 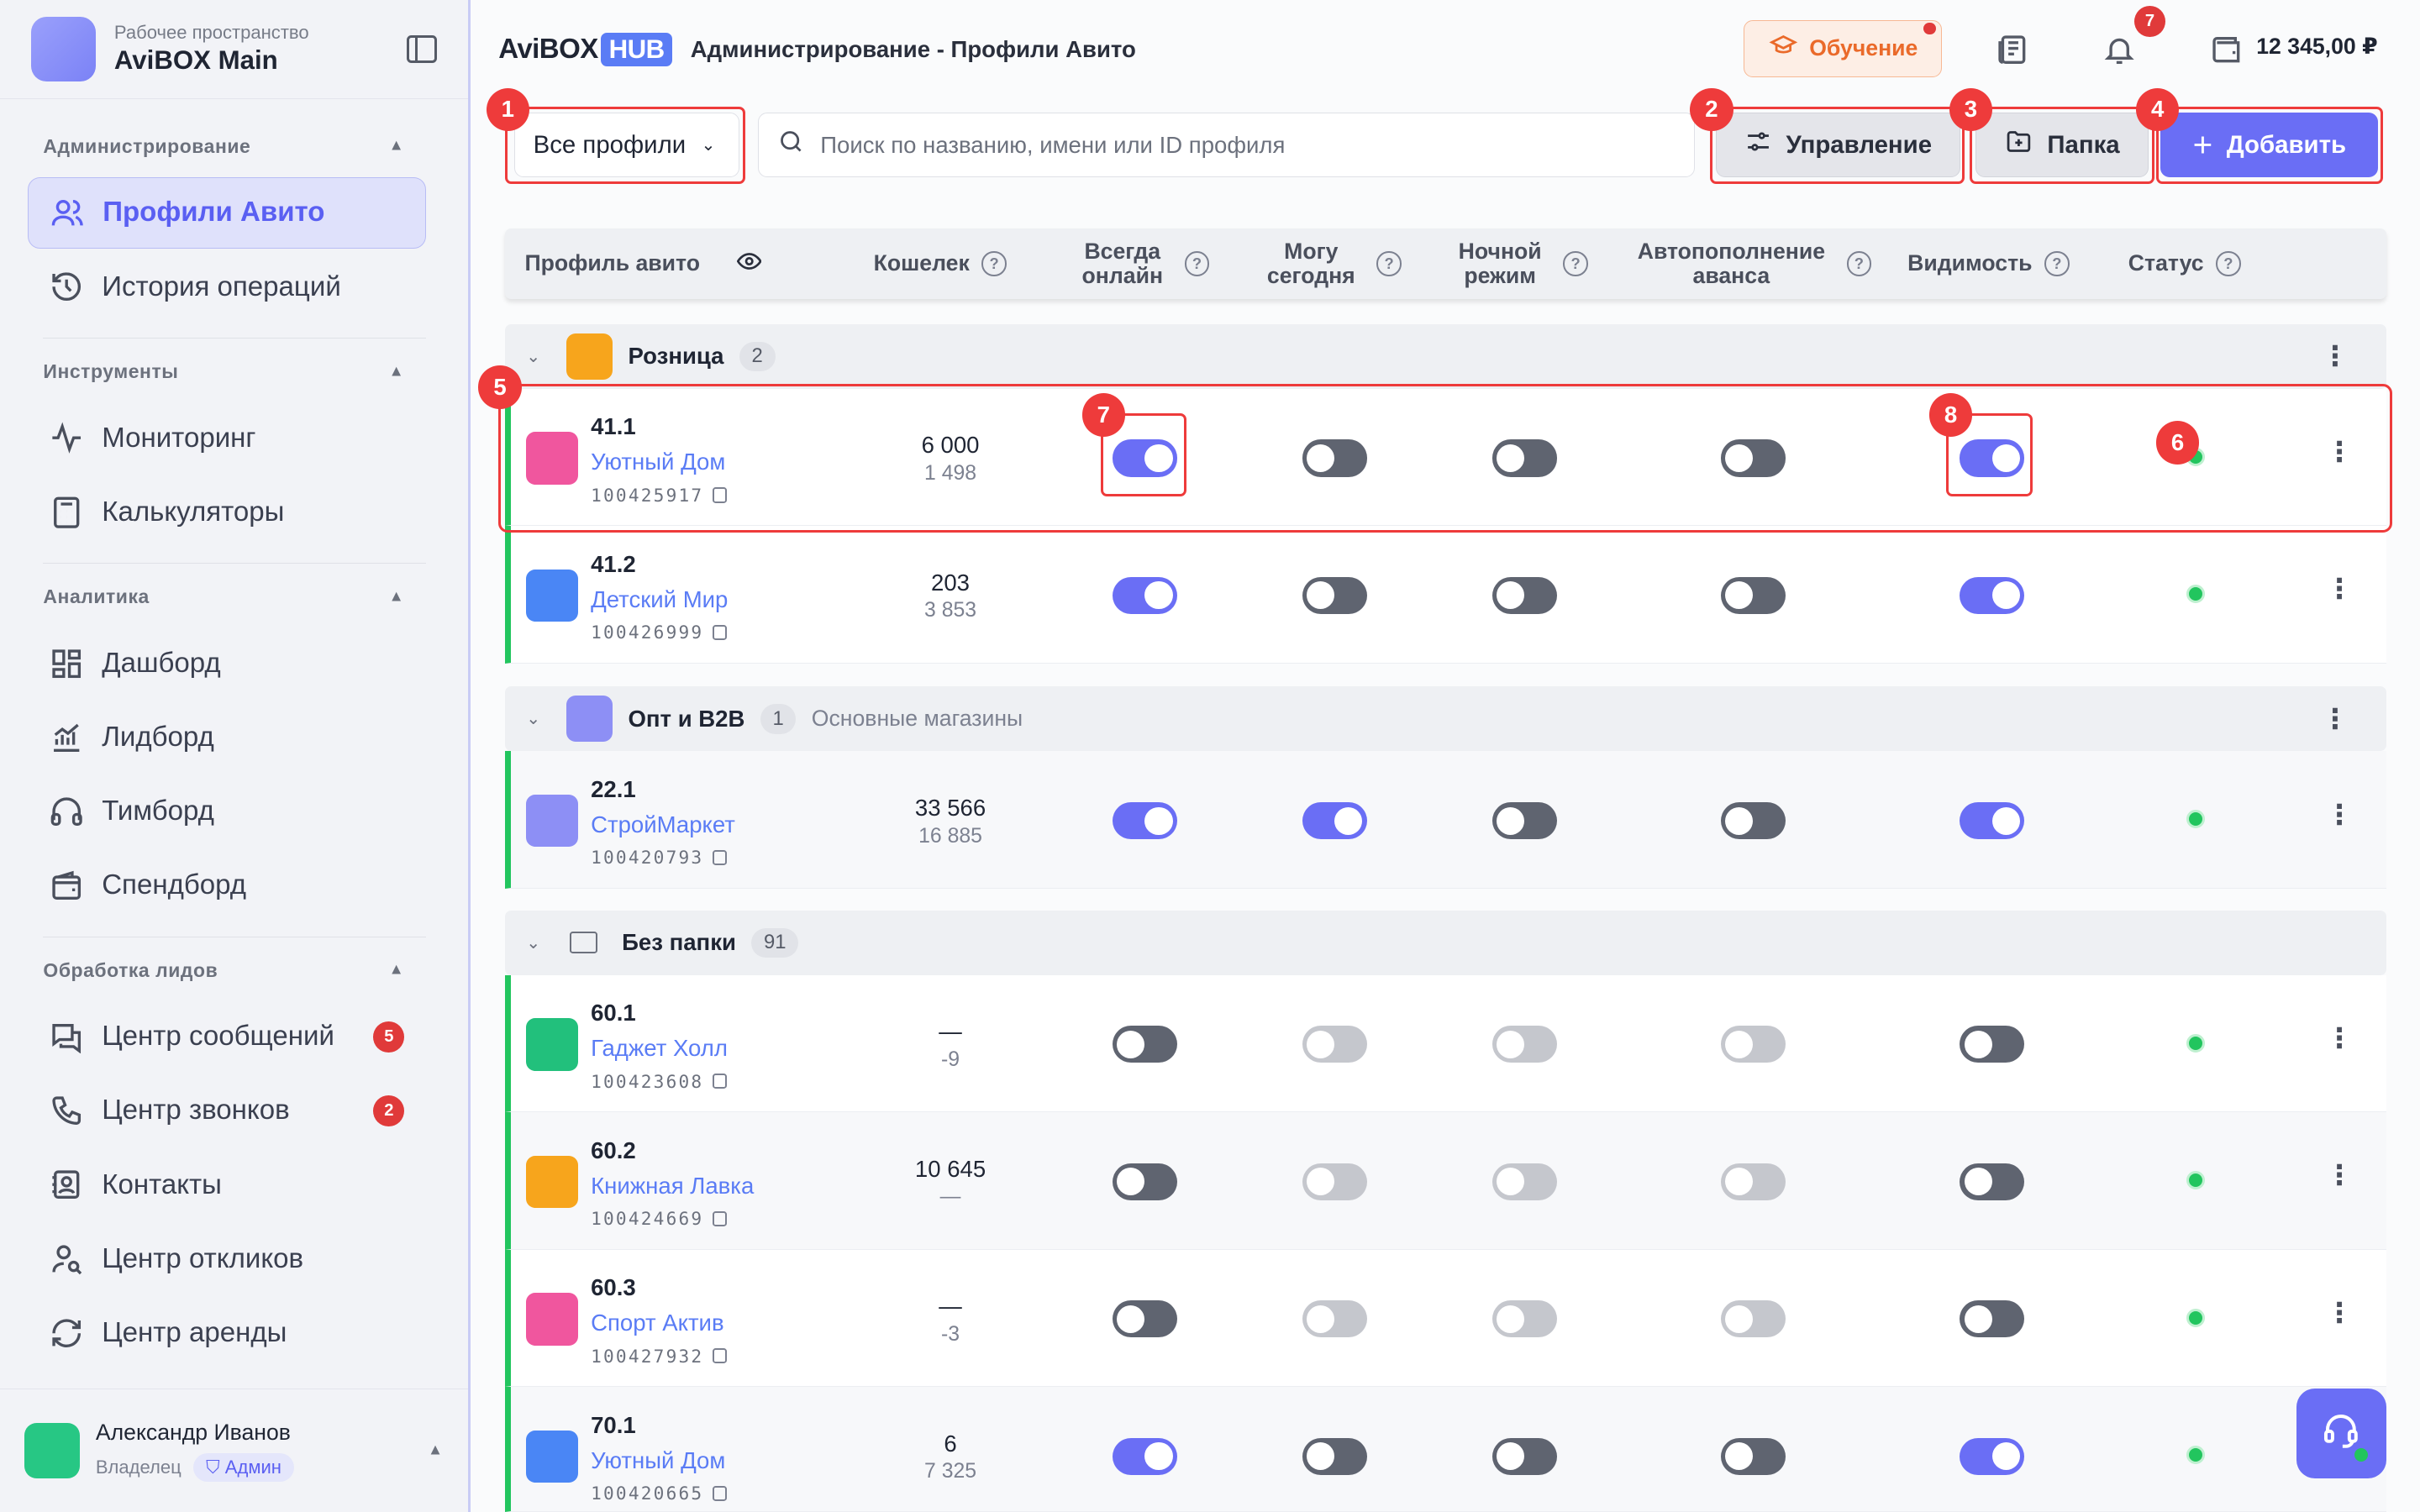 I want to click on brand-logo: AviBOX HUB, so click(x=585, y=49).